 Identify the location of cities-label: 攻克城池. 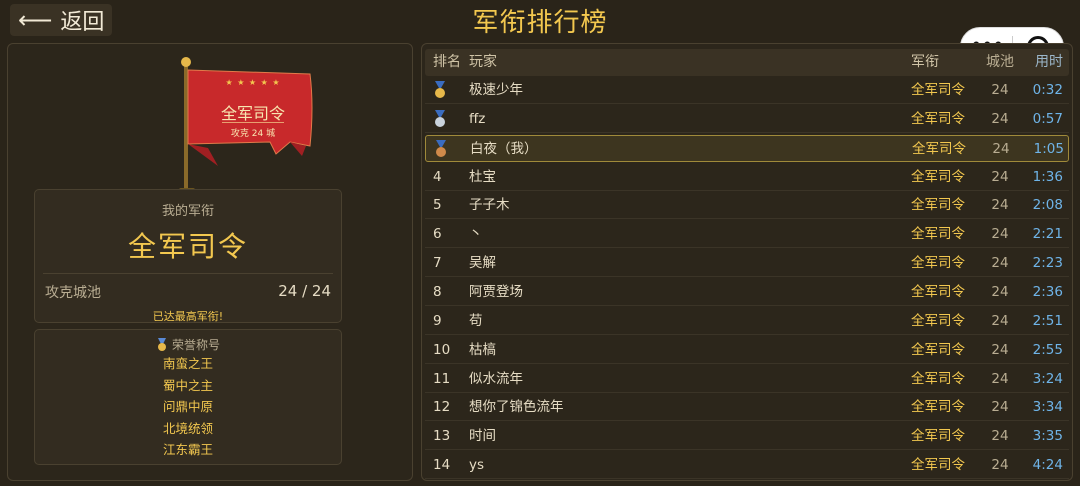
(73, 293).